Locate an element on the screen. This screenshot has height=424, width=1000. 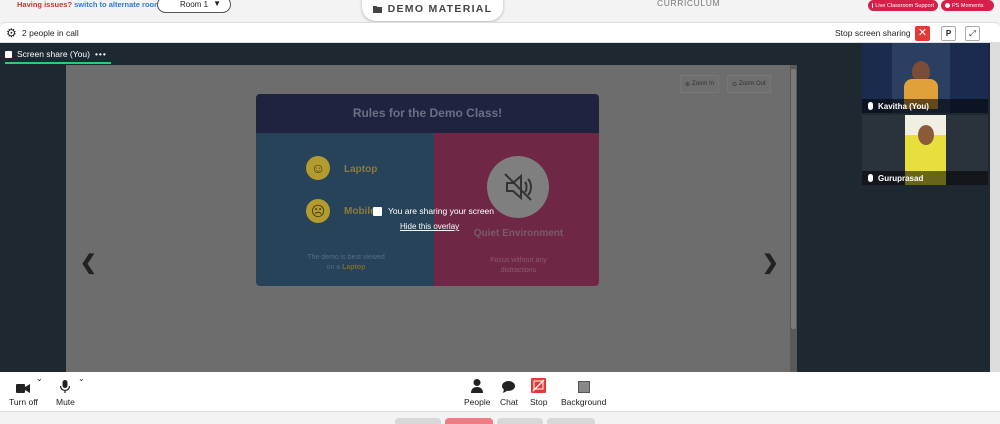
live-support-label: Live Classroom Support is located at coordinates (904, 5).